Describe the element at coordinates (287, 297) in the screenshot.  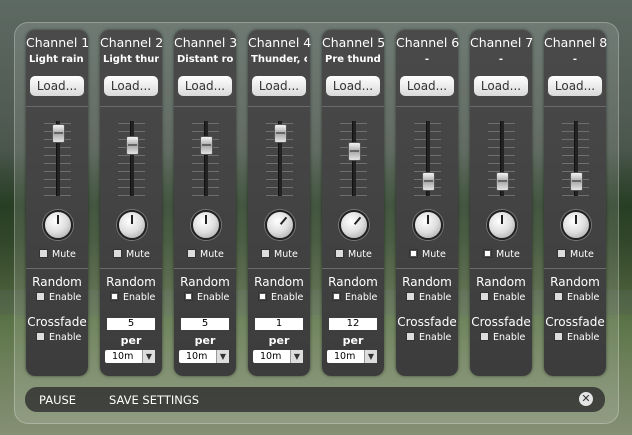
I see `random-enable-label: Enable` at that location.